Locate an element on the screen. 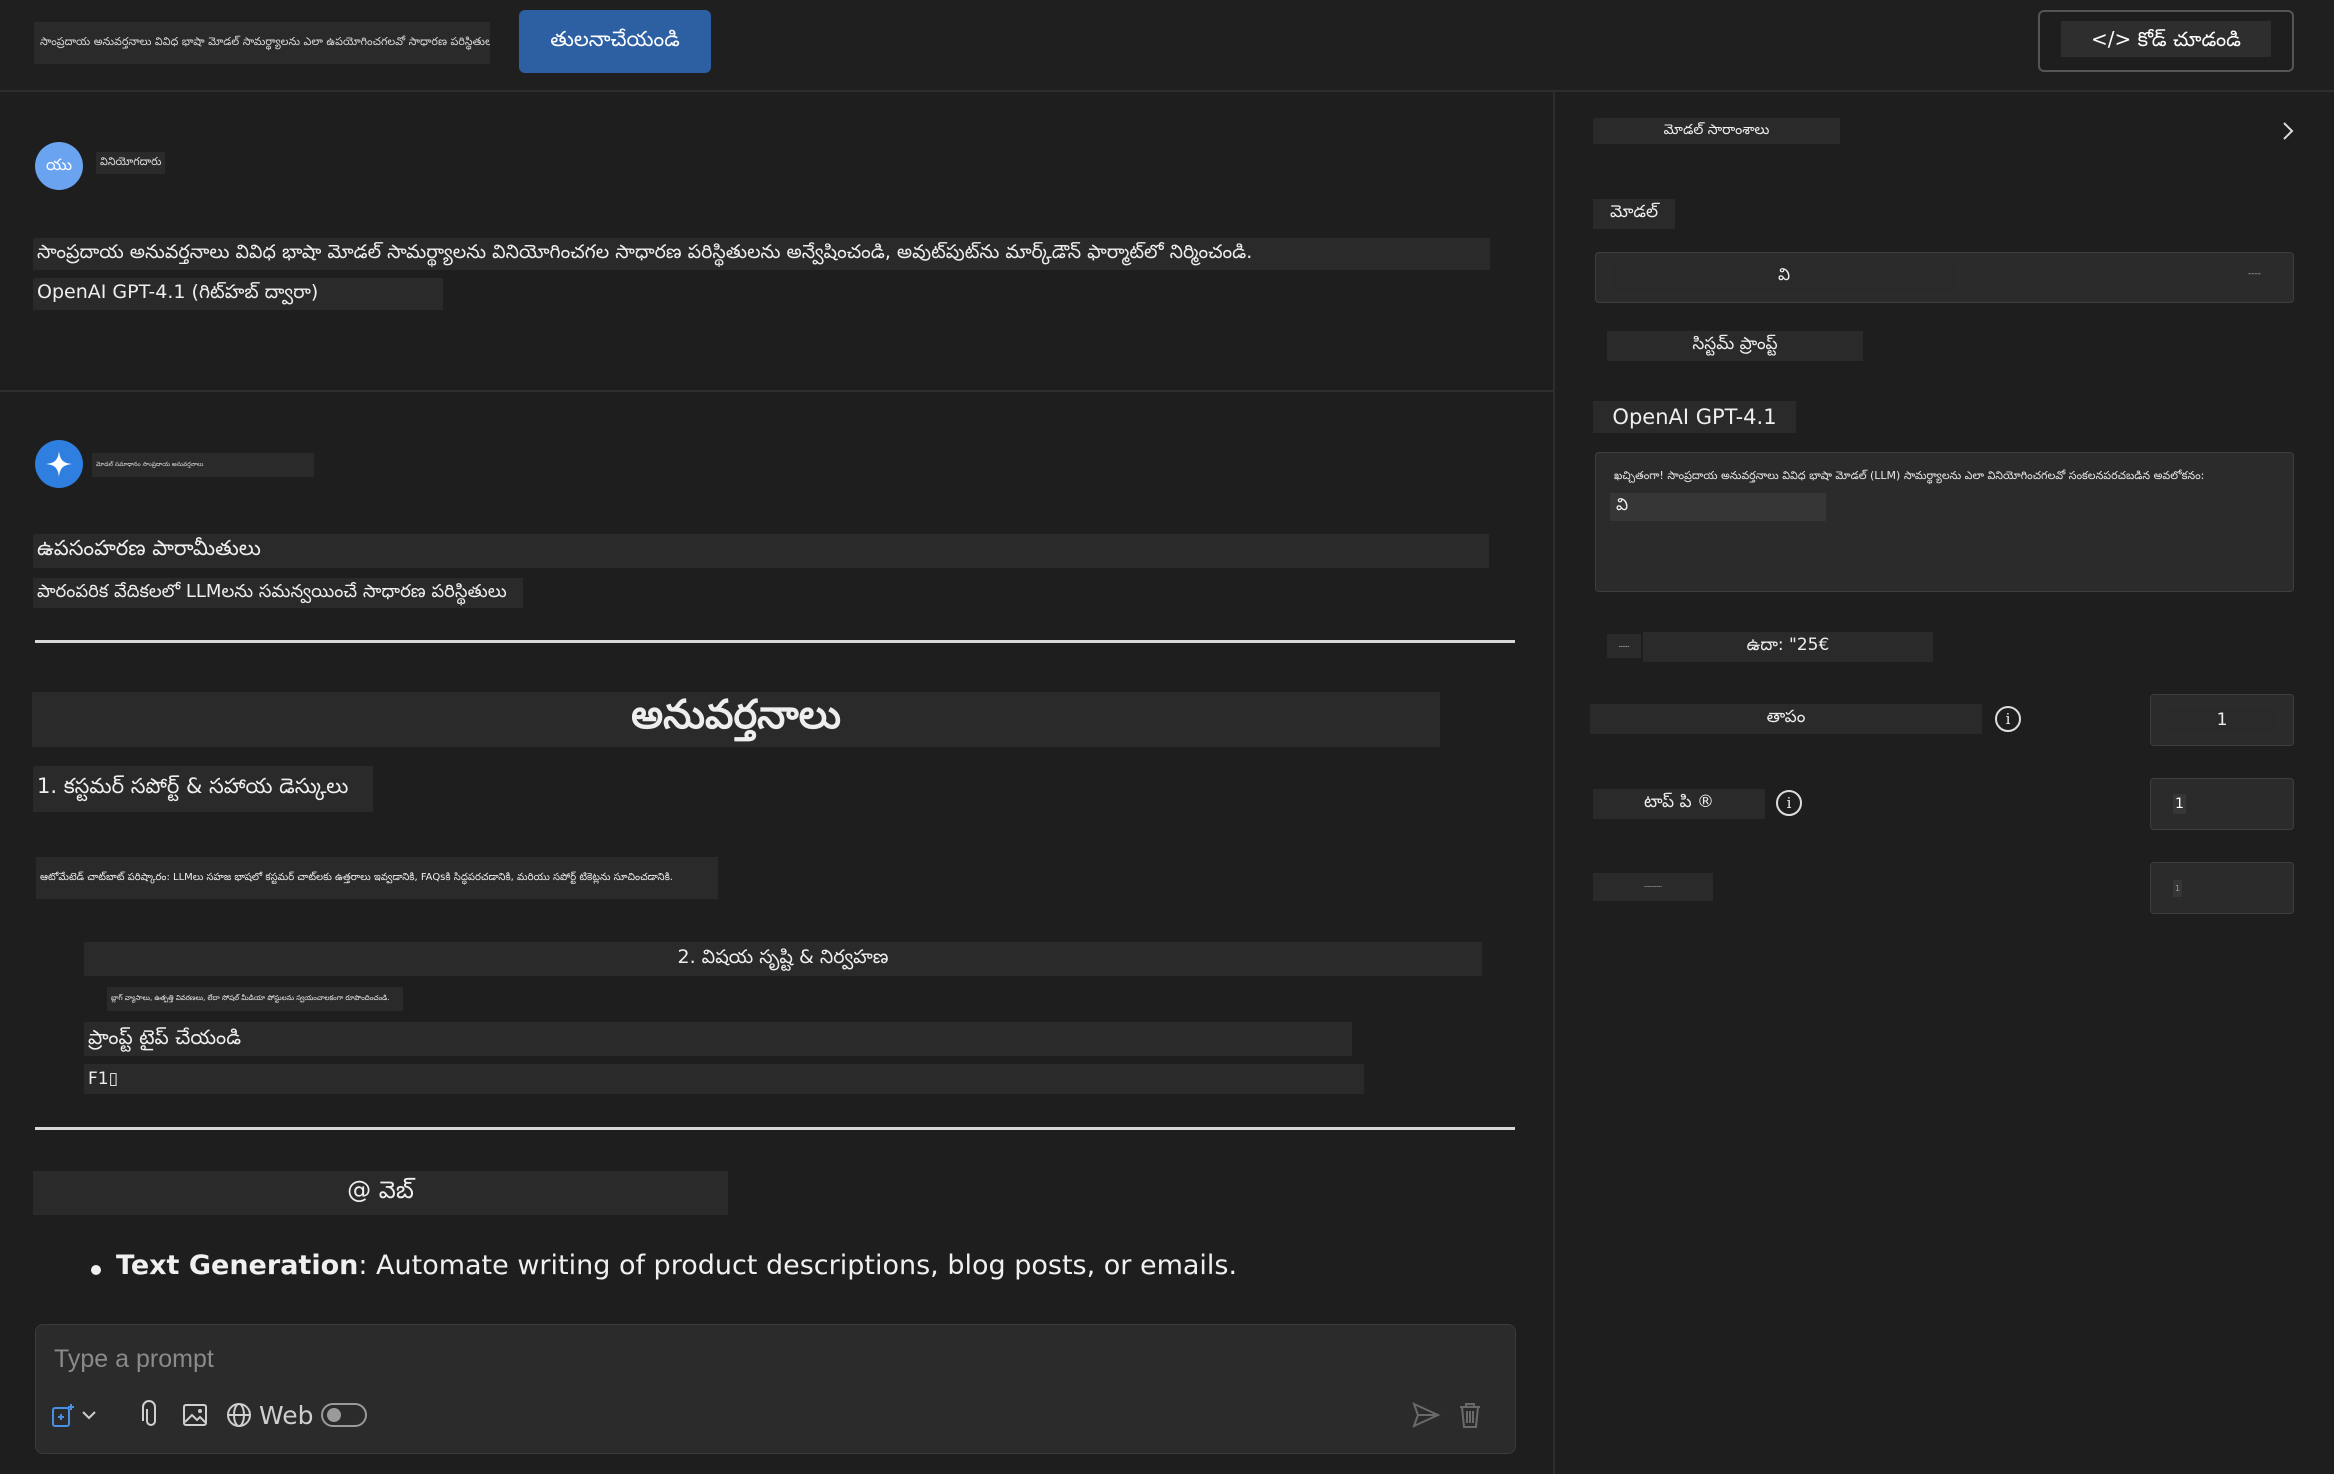 This screenshot has width=2334, height=1474. send-icon is located at coordinates (1426, 1415).